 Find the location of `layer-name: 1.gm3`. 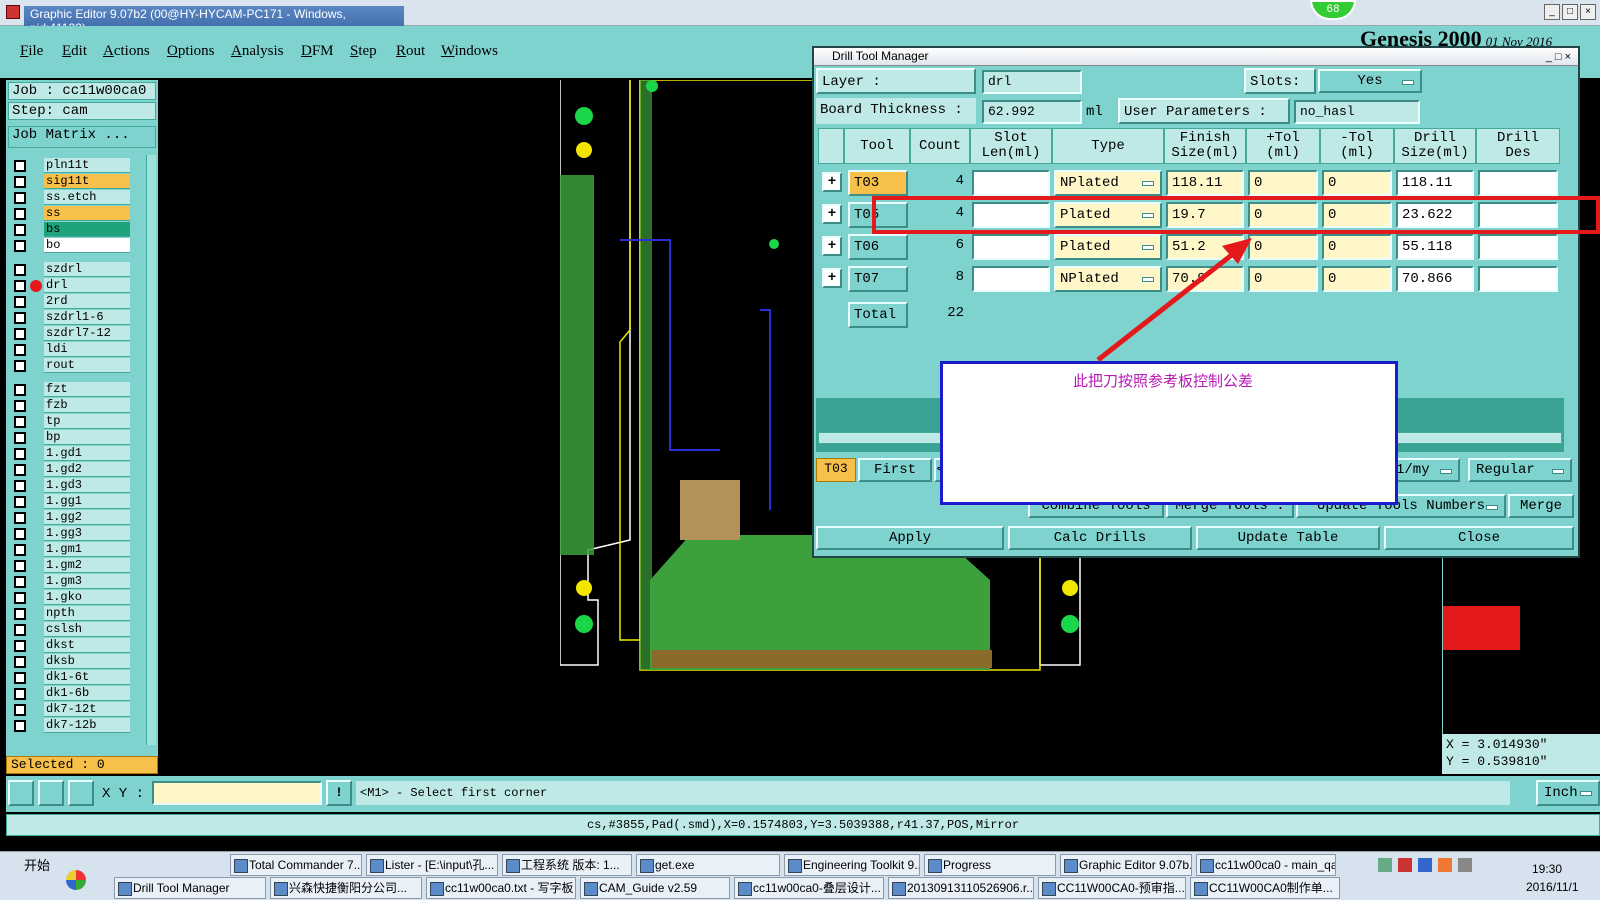

layer-name: 1.gm3 is located at coordinates (87, 581).